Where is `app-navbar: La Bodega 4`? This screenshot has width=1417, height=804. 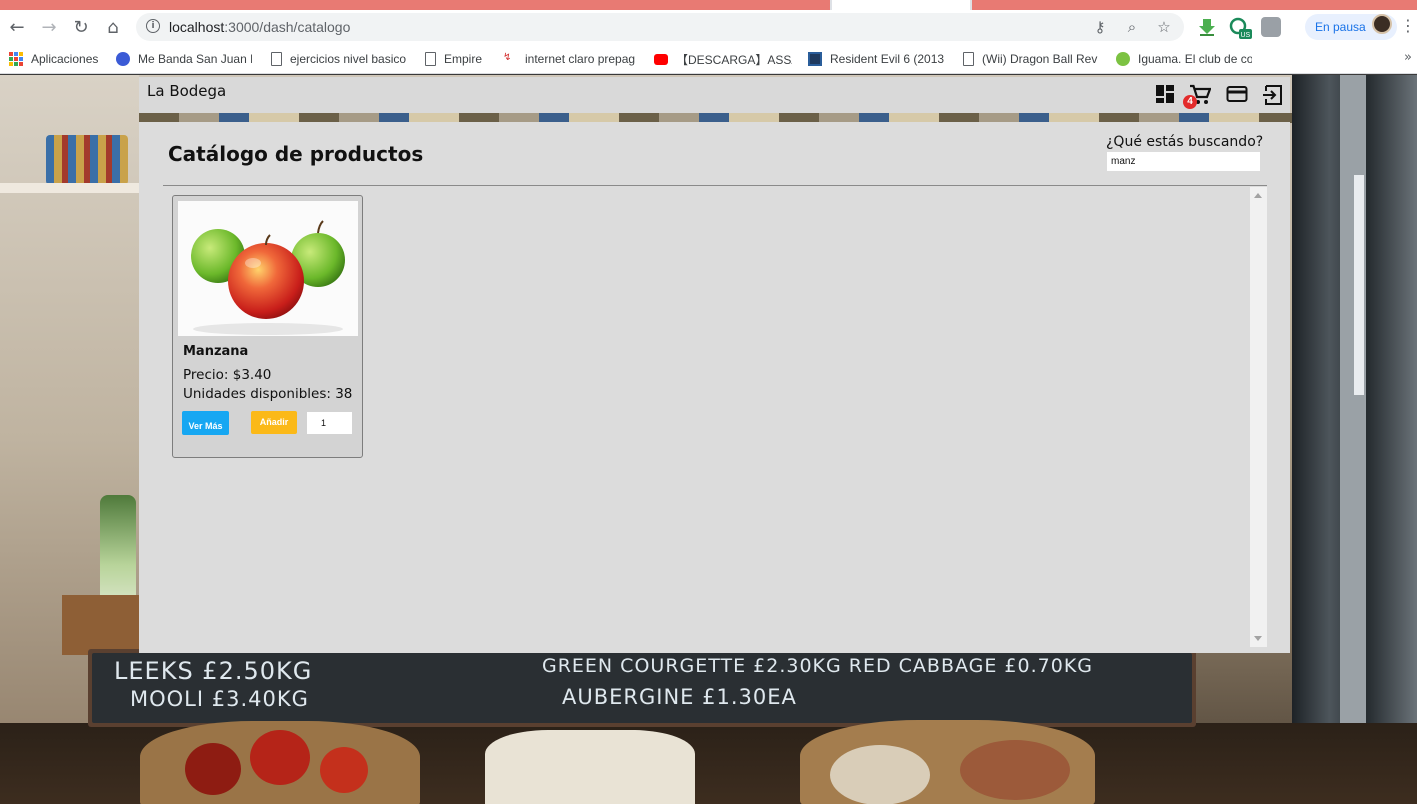
app-navbar: La Bodega 4 is located at coordinates (714, 95).